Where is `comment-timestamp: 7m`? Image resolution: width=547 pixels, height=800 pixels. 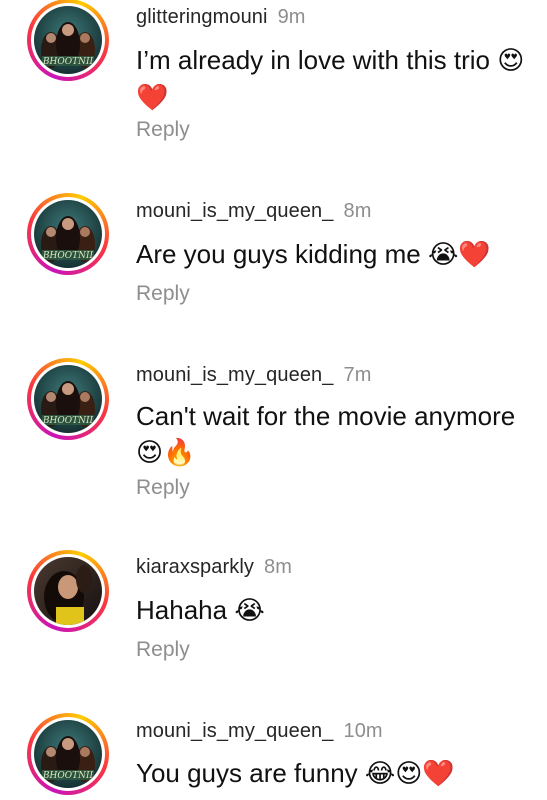
comment-timestamp: 7m is located at coordinates (357, 375).